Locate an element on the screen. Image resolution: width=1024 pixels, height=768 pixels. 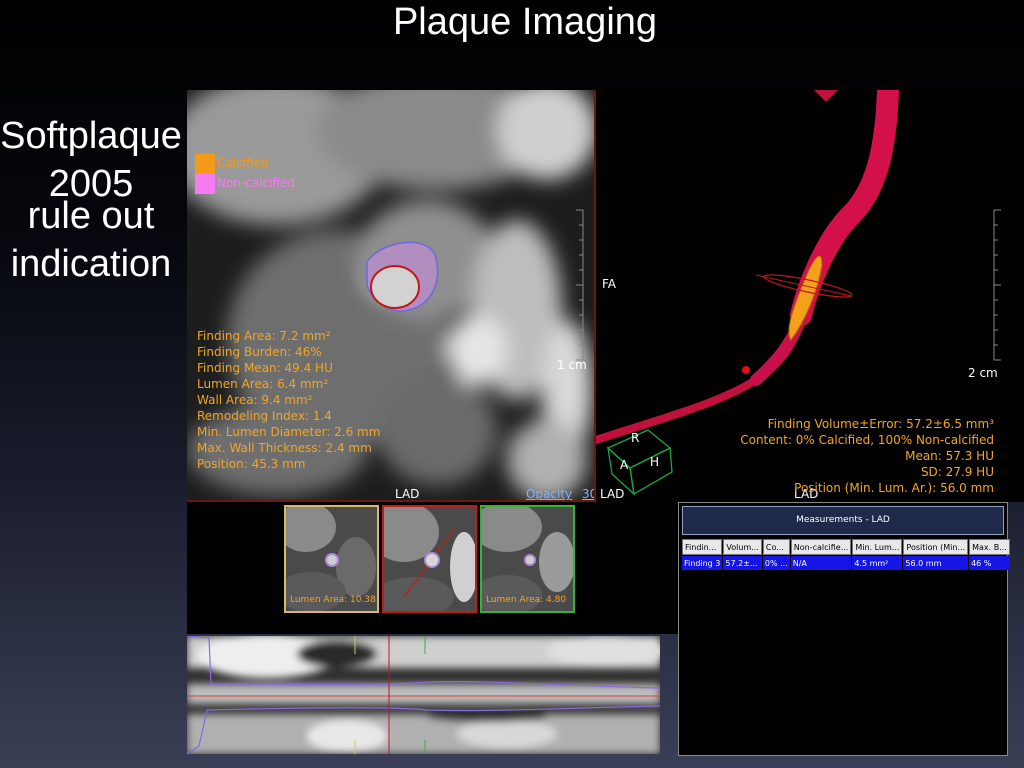
measurement-line: Max. Wall Thickness: 2.4 mm is located at coordinates (284, 448).